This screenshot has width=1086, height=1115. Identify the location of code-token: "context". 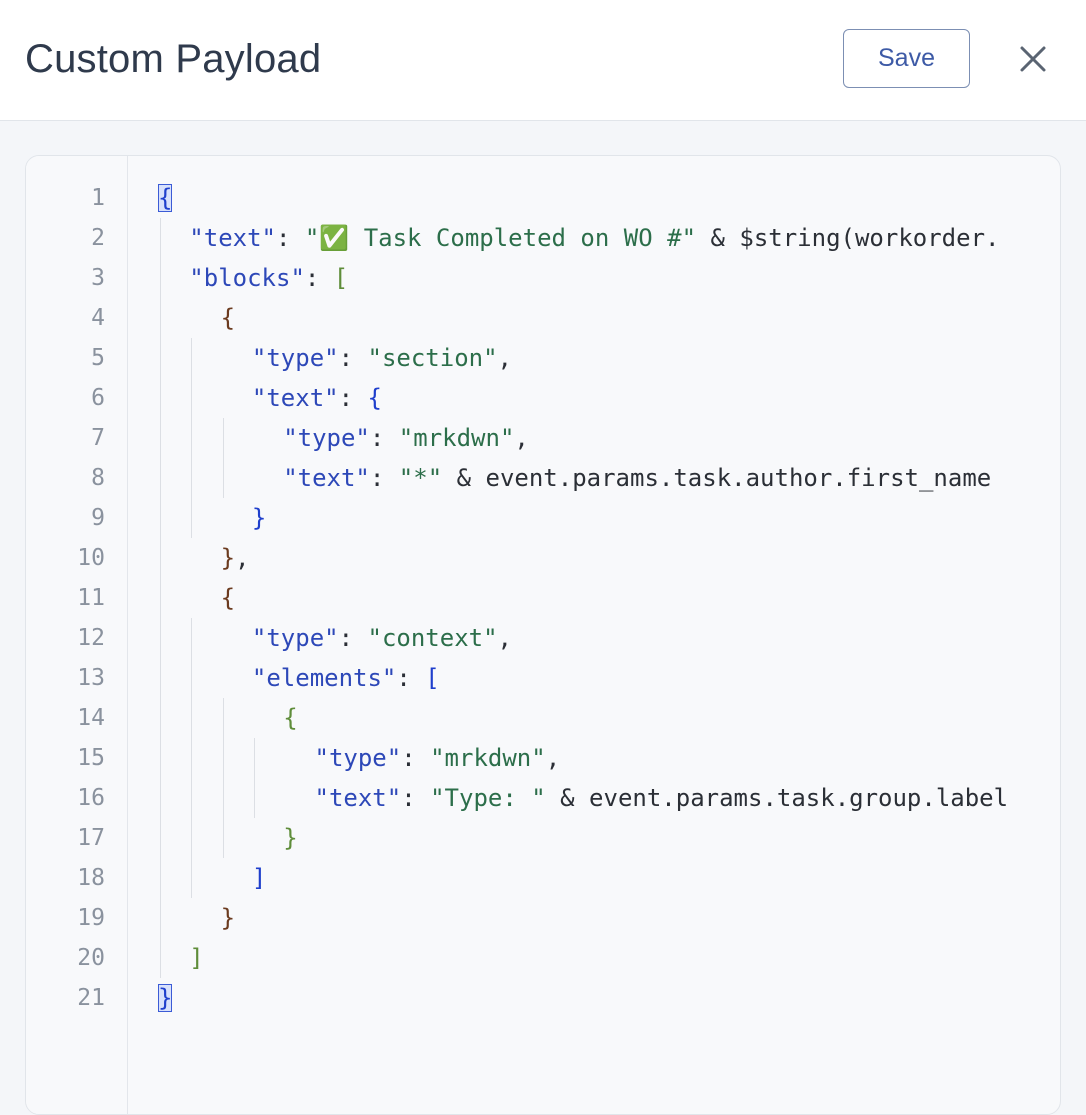
(432, 638).